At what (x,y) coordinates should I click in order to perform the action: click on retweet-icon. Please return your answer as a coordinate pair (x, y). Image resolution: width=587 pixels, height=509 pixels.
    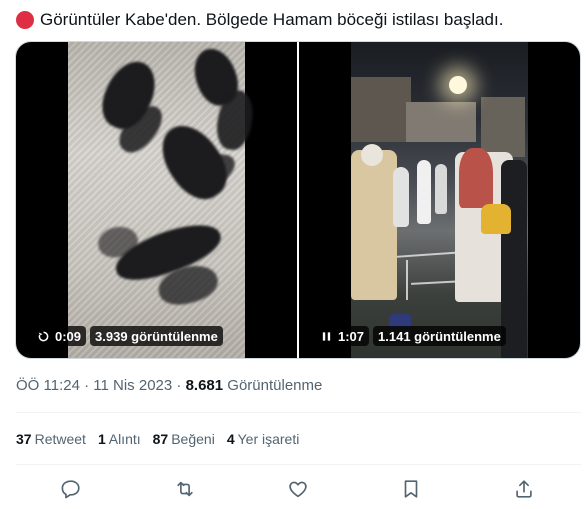
    Looking at the image, I should click on (185, 489).